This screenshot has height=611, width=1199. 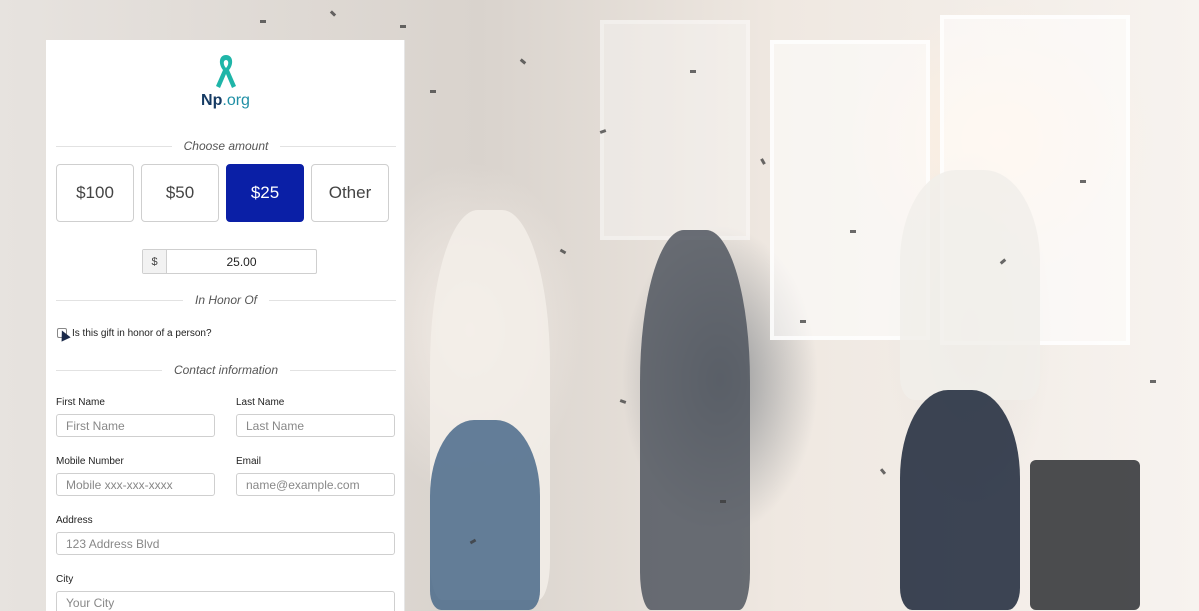 I want to click on email-field: name@example.com, so click(x=315, y=484).